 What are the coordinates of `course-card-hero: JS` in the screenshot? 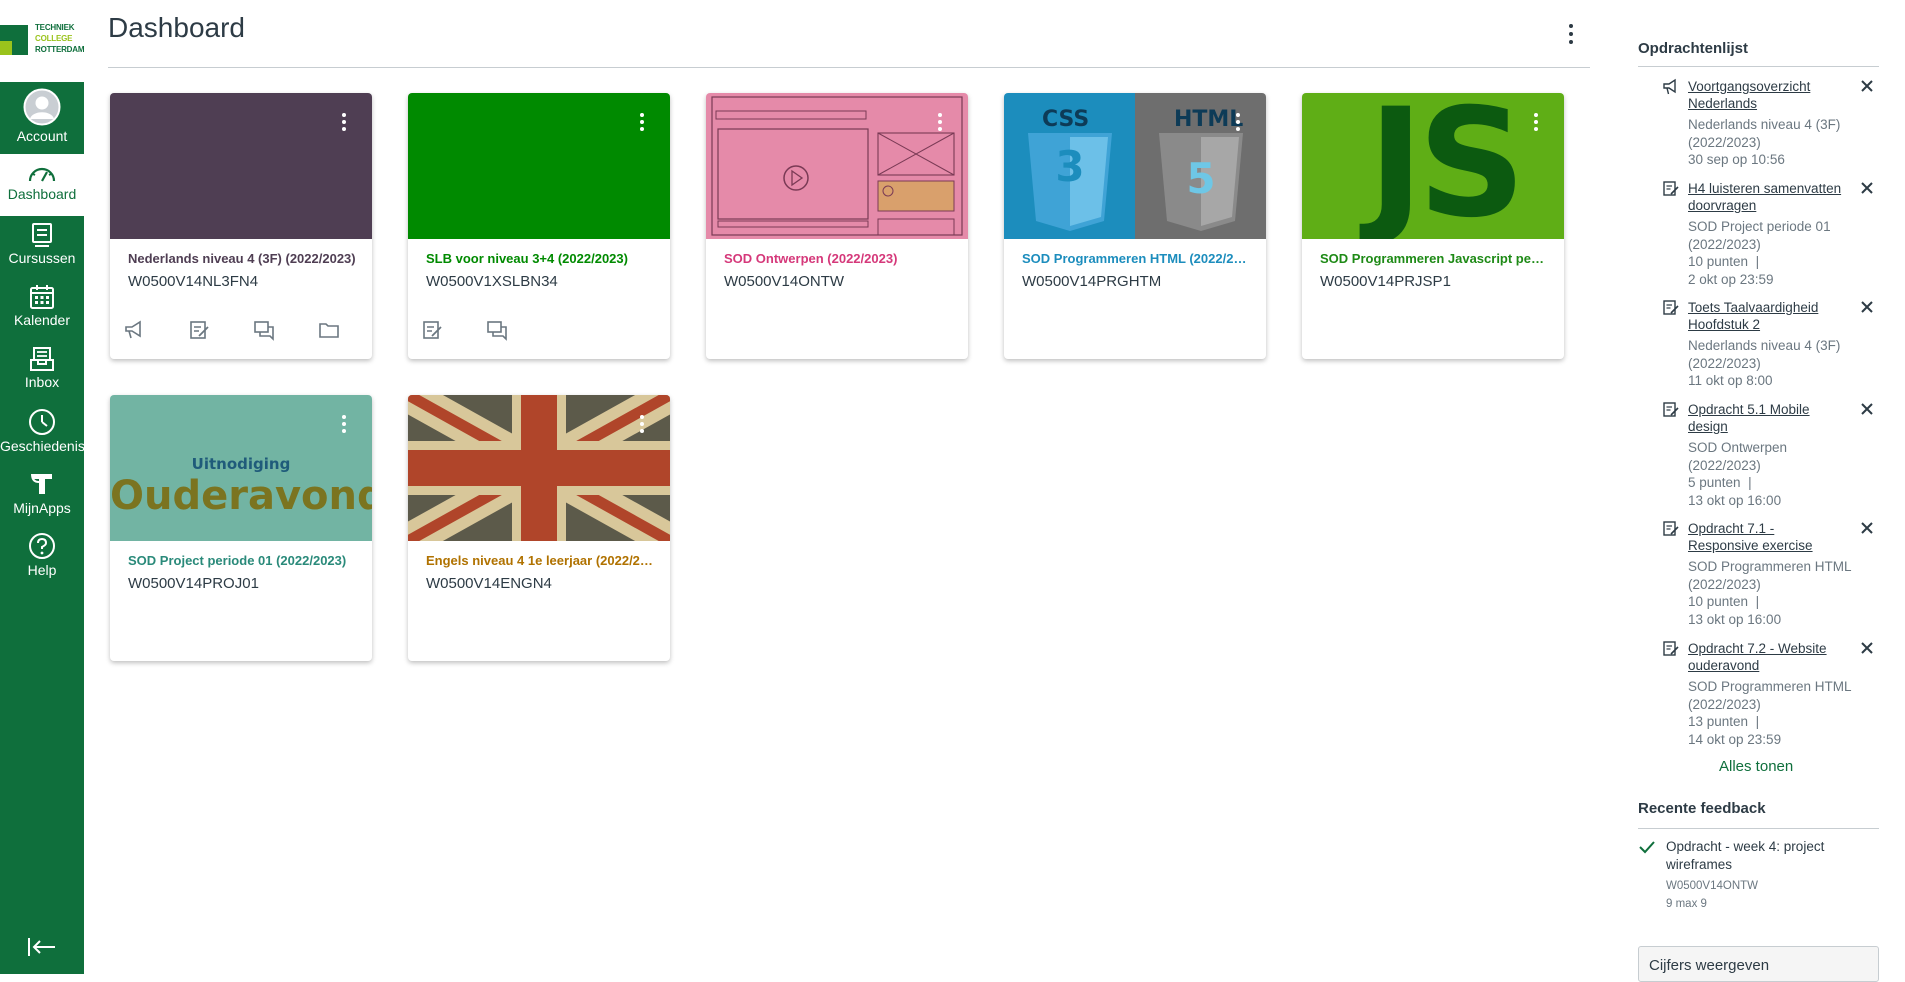 It's located at (1433, 166).